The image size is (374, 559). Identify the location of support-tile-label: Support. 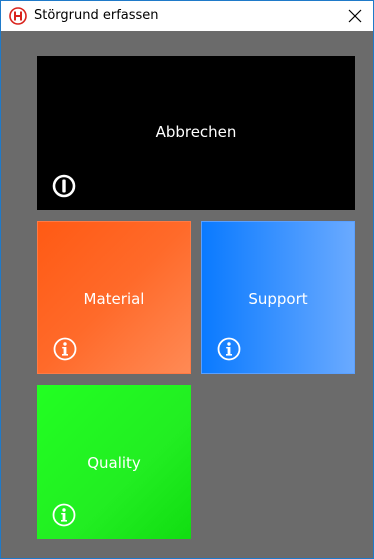
(278, 299).